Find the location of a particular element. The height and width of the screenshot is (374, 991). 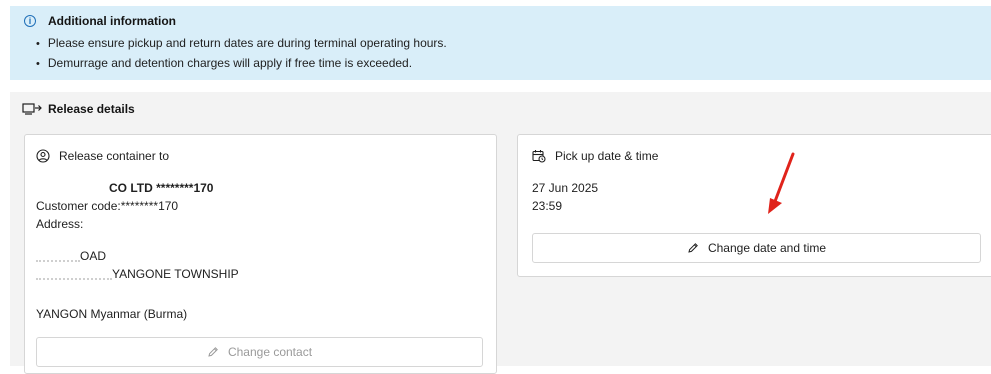

address-line-1-text: OAD is located at coordinates (93, 256).